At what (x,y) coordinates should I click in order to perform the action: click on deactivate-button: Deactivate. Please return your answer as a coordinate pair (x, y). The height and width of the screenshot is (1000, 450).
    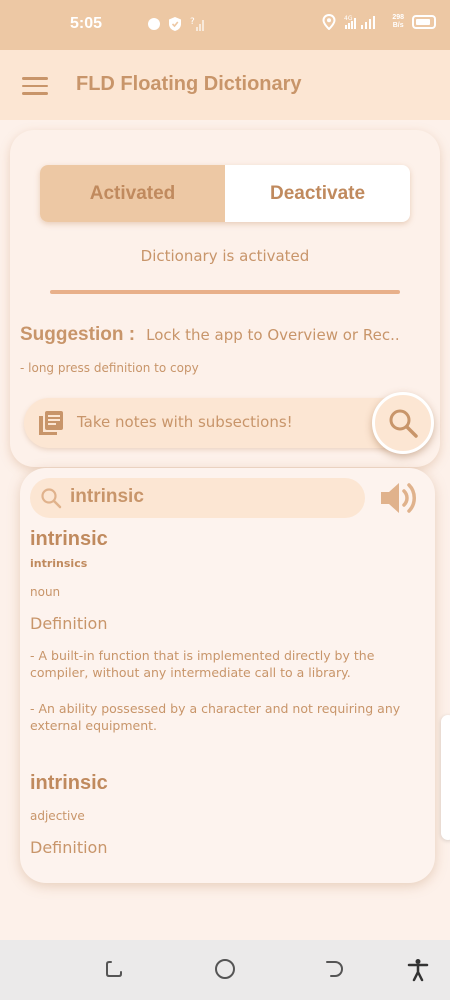
    Looking at the image, I should click on (317, 193).